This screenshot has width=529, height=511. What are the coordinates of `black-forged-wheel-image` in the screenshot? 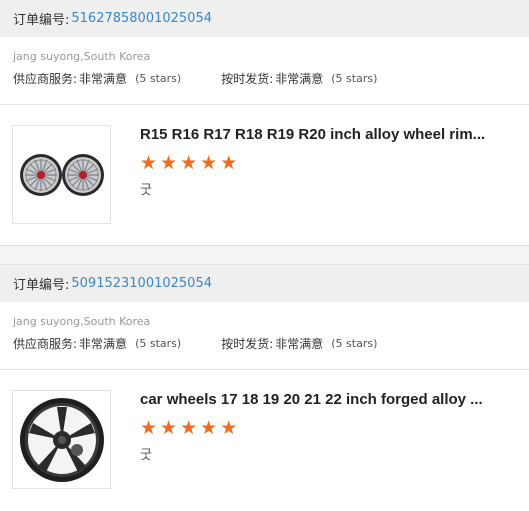 It's located at (61, 439).